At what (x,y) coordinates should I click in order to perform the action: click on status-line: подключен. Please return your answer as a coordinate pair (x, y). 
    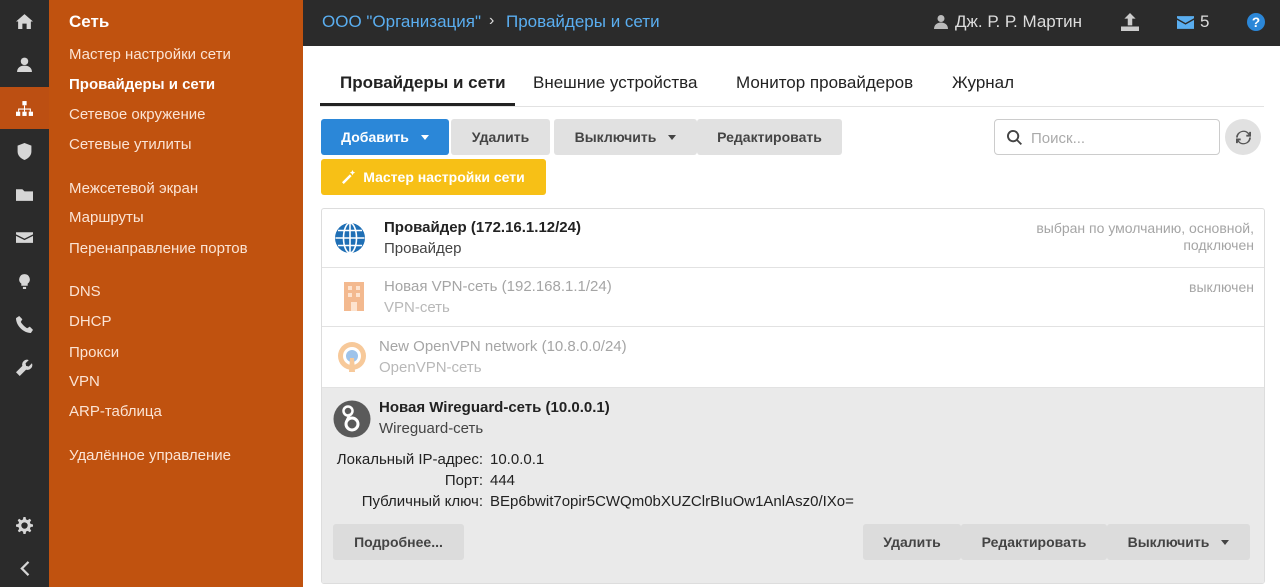
    Looking at the image, I should click on (1218, 245).